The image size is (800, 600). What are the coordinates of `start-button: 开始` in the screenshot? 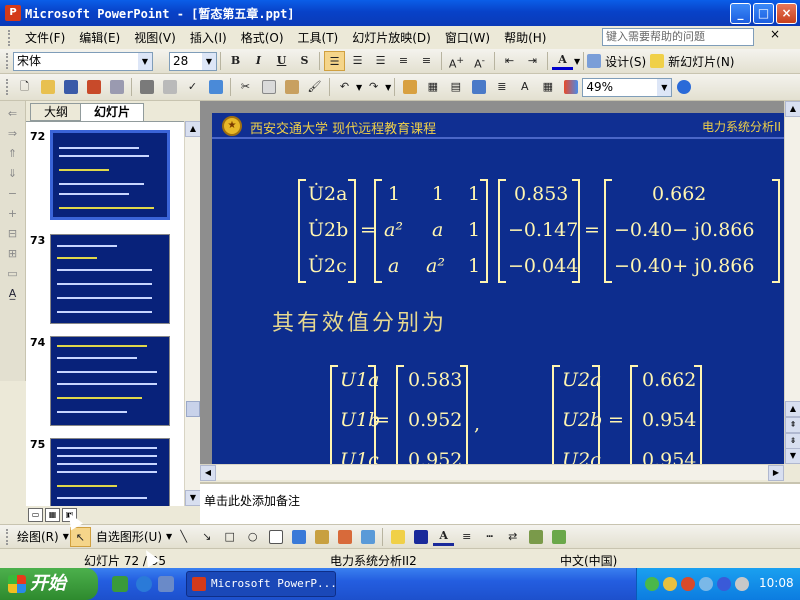 It's located at (49, 584).